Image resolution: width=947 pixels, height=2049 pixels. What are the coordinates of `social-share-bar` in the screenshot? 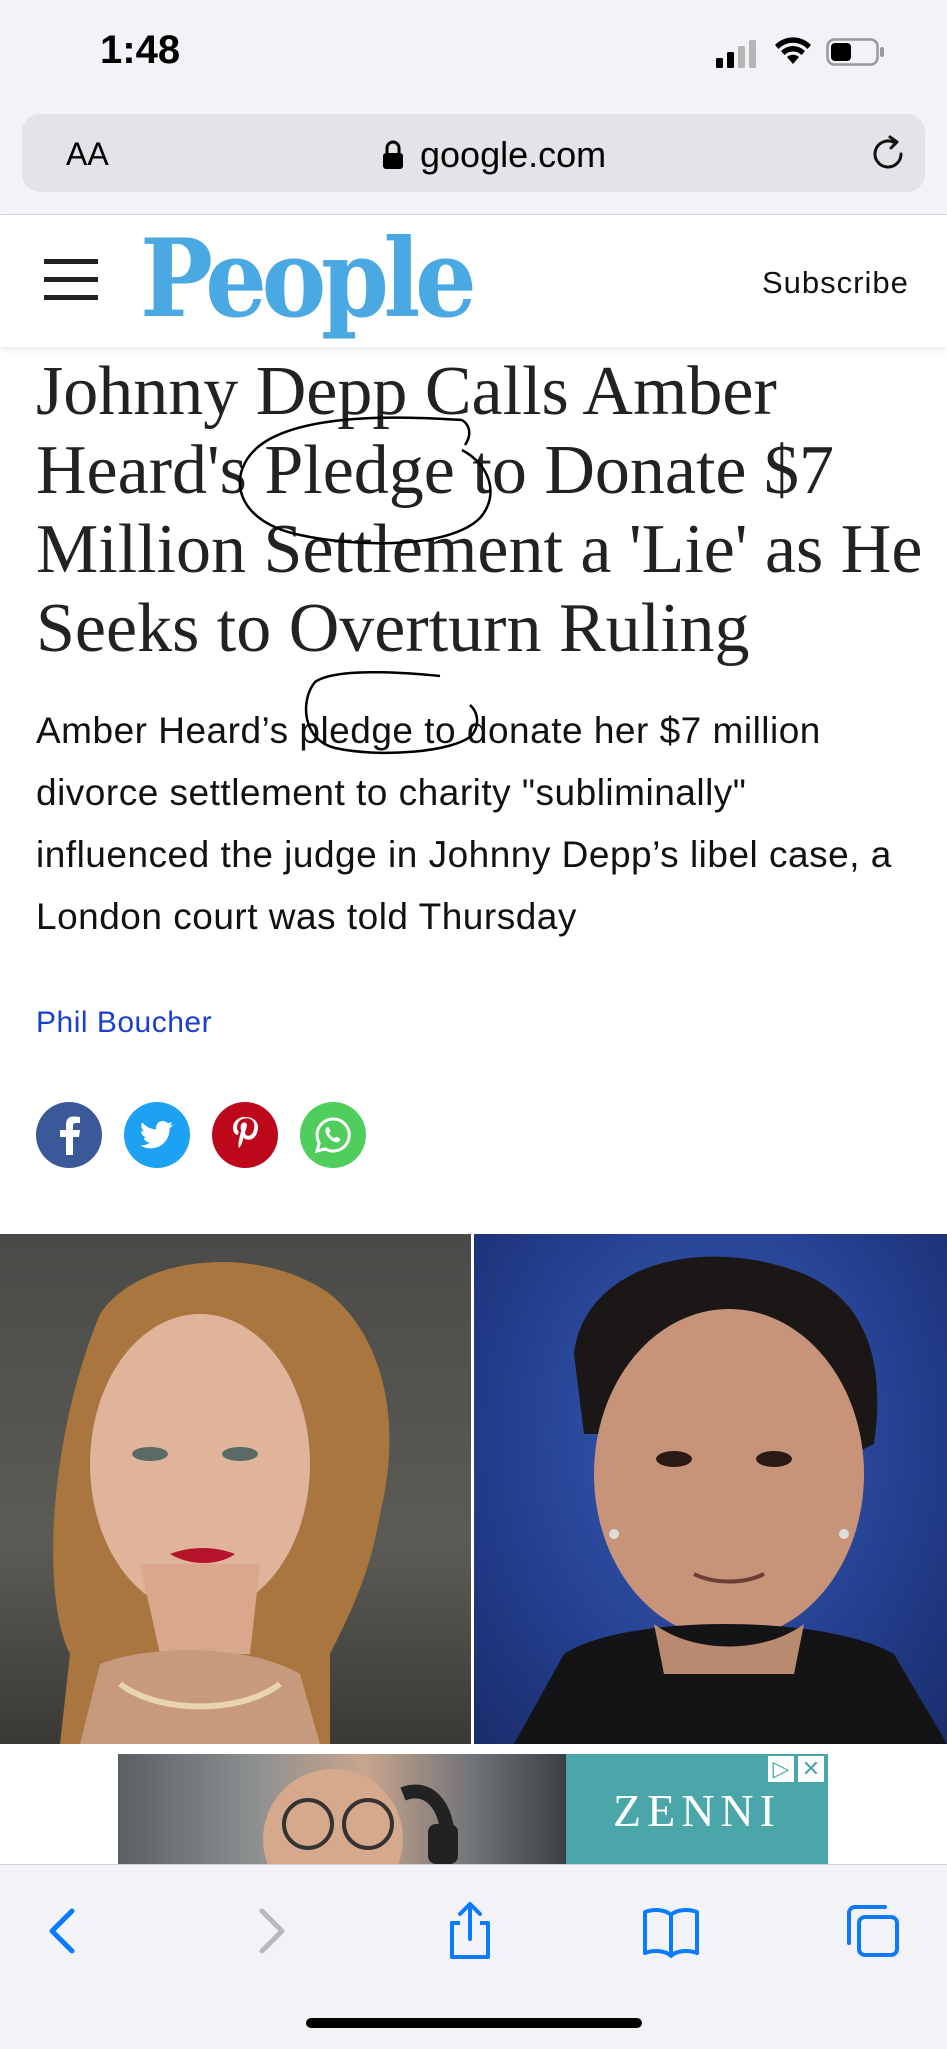 It's located at (201, 1135).